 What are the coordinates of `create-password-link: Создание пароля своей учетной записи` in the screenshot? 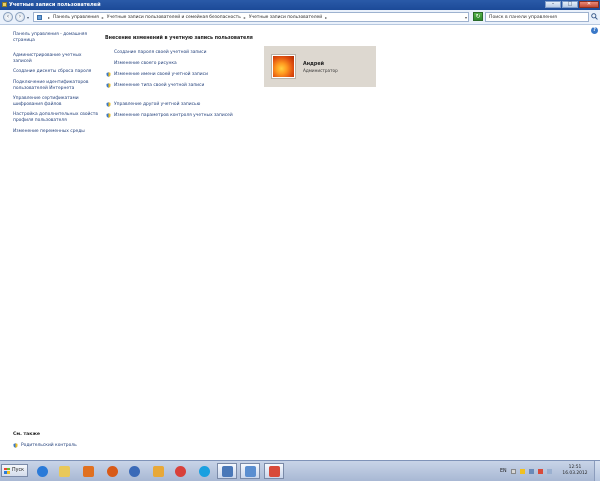 It's located at (181, 52).